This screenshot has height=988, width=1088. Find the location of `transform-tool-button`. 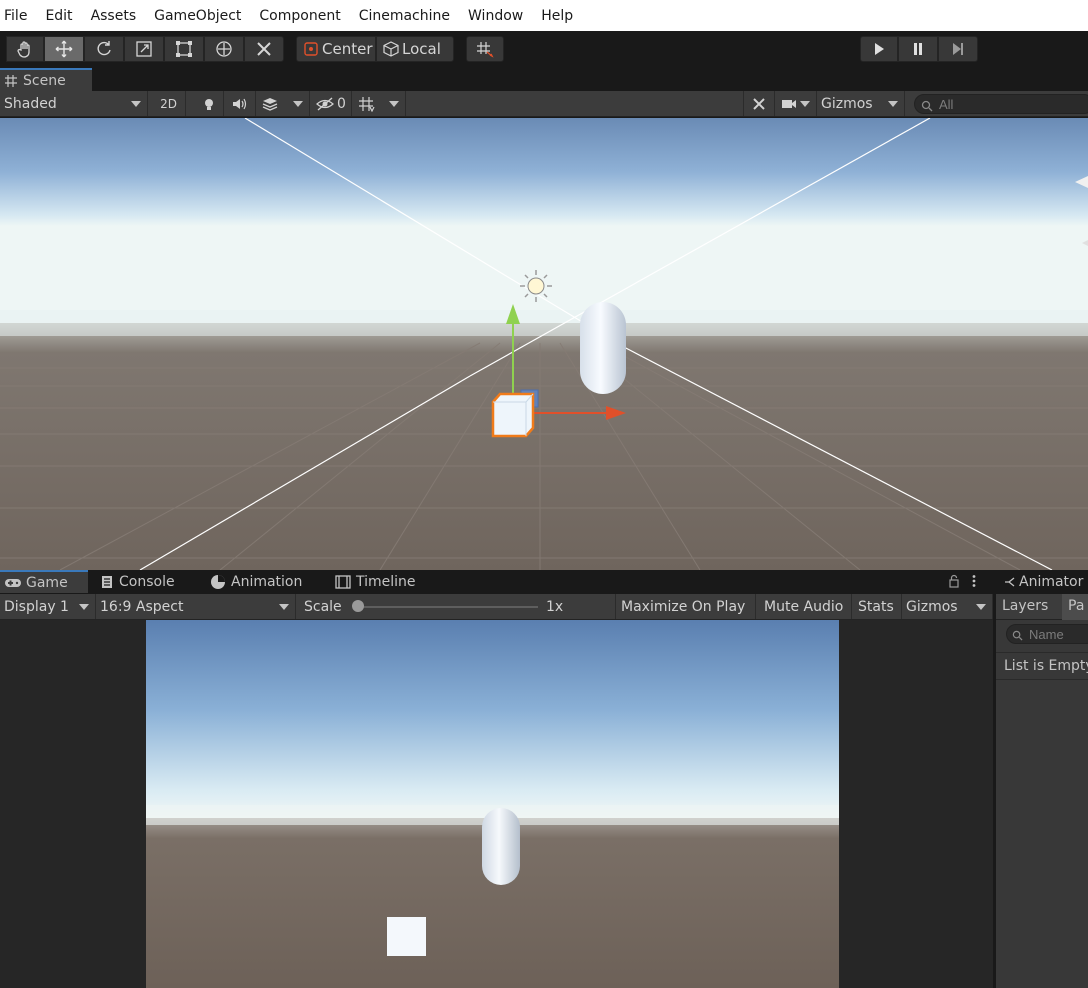

transform-tool-button is located at coordinates (224, 49).